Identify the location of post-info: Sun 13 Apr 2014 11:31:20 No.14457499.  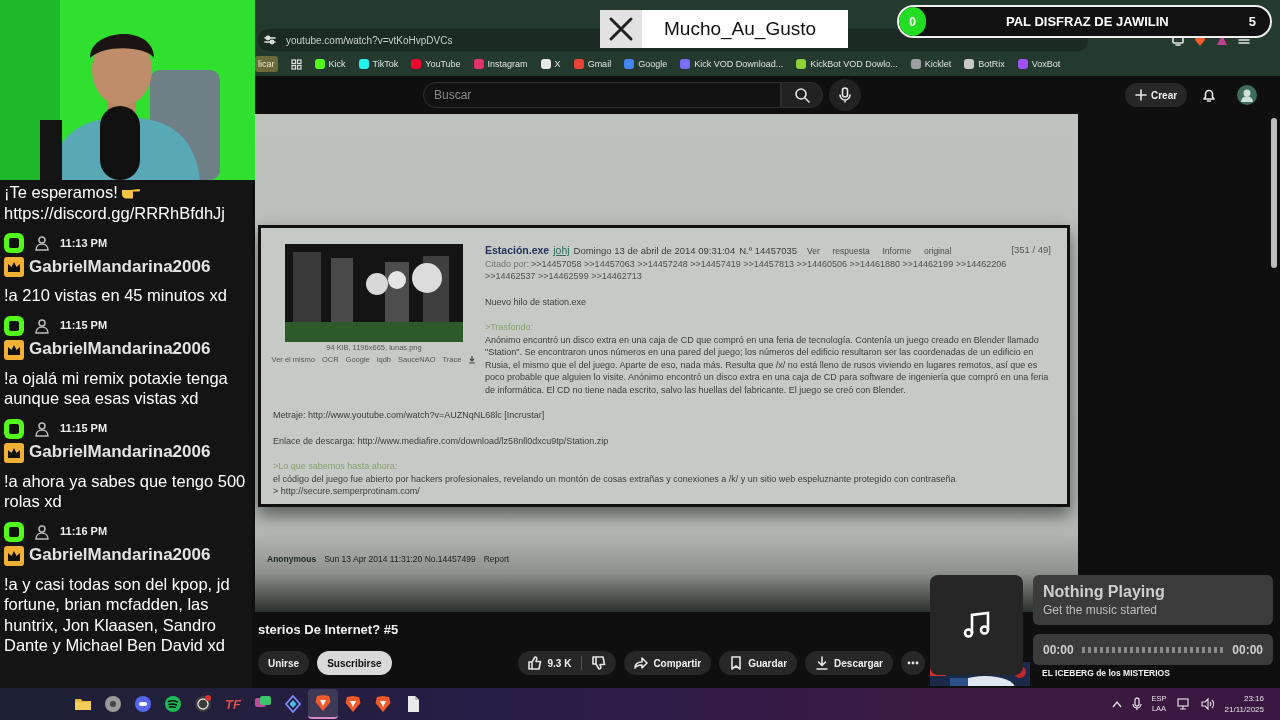
(400, 559).